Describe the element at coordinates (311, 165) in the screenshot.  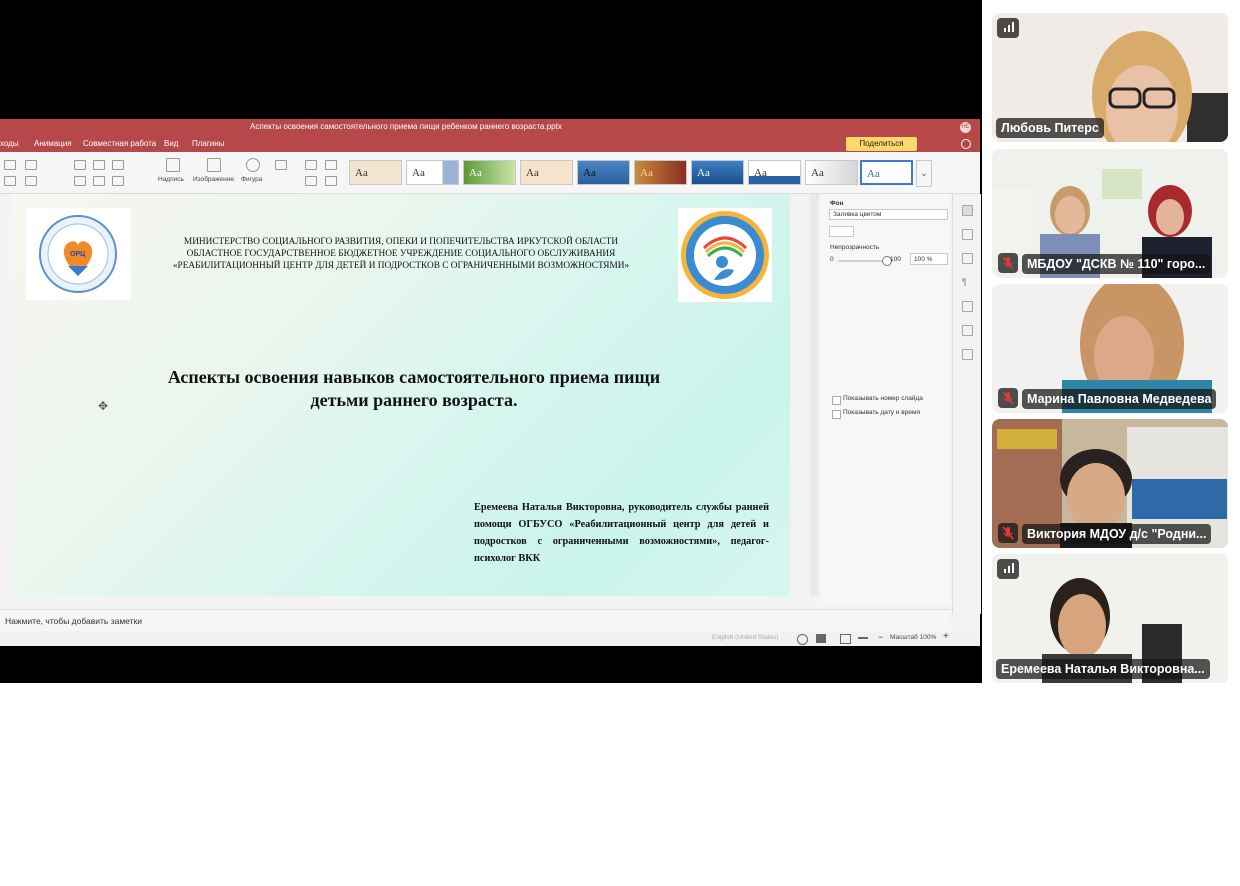
I see `clear-format-icon` at that location.